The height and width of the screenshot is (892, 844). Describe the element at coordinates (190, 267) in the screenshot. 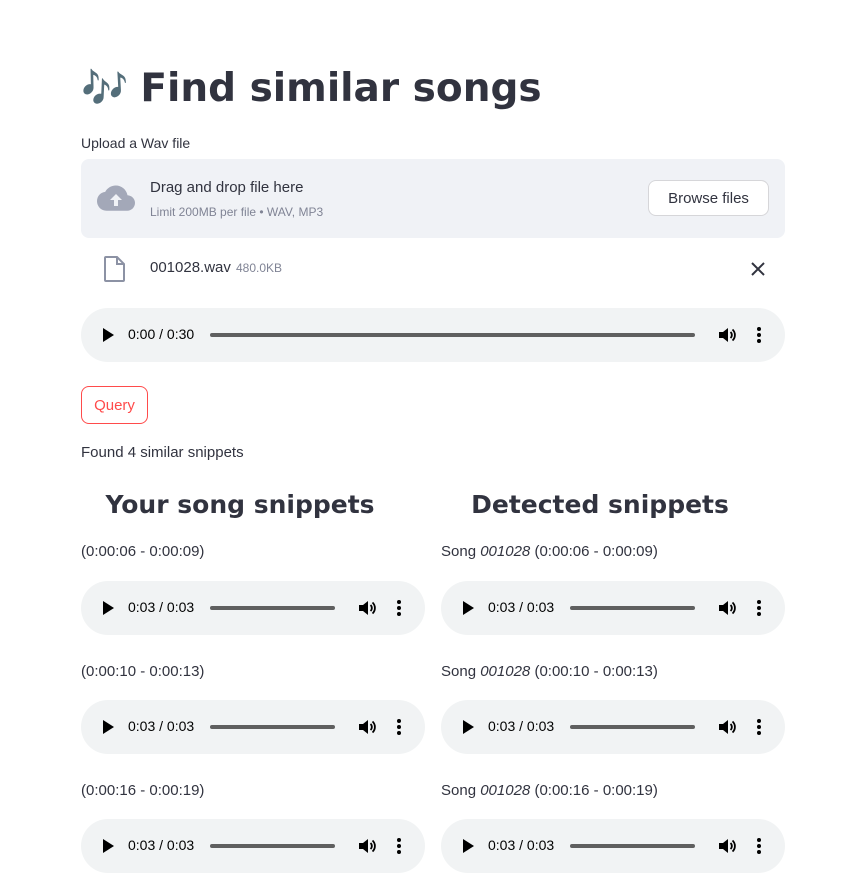

I see `uploaded-file-name: 001028.wav` at that location.